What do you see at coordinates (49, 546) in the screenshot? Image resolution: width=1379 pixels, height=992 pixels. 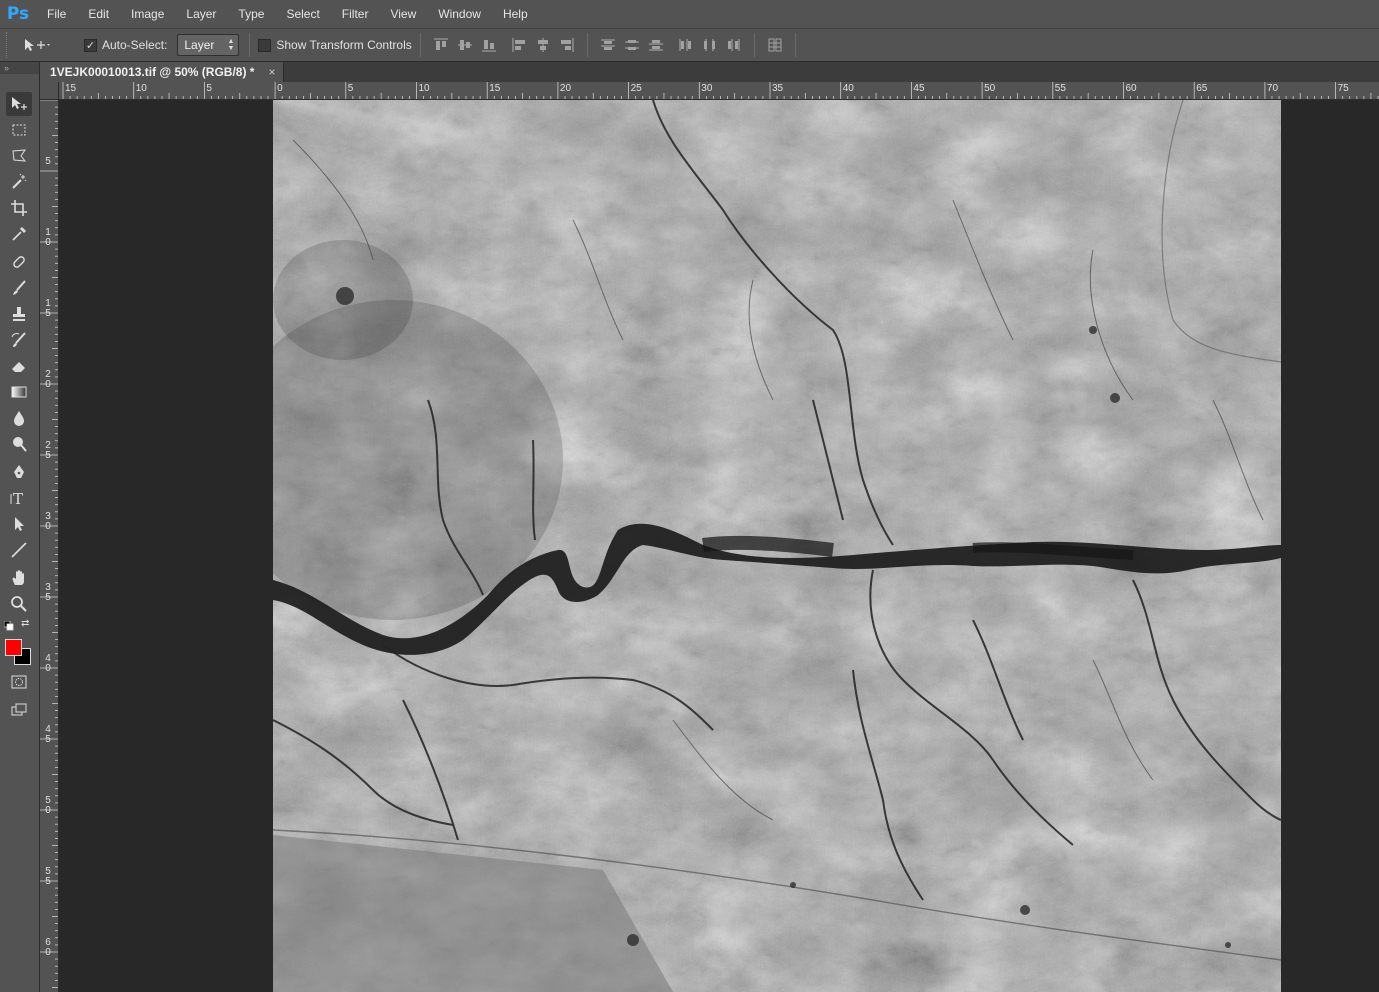 I see `vertical-ruler: 5 10 15 20 25 30 35 40 45 50 55 60` at bounding box center [49, 546].